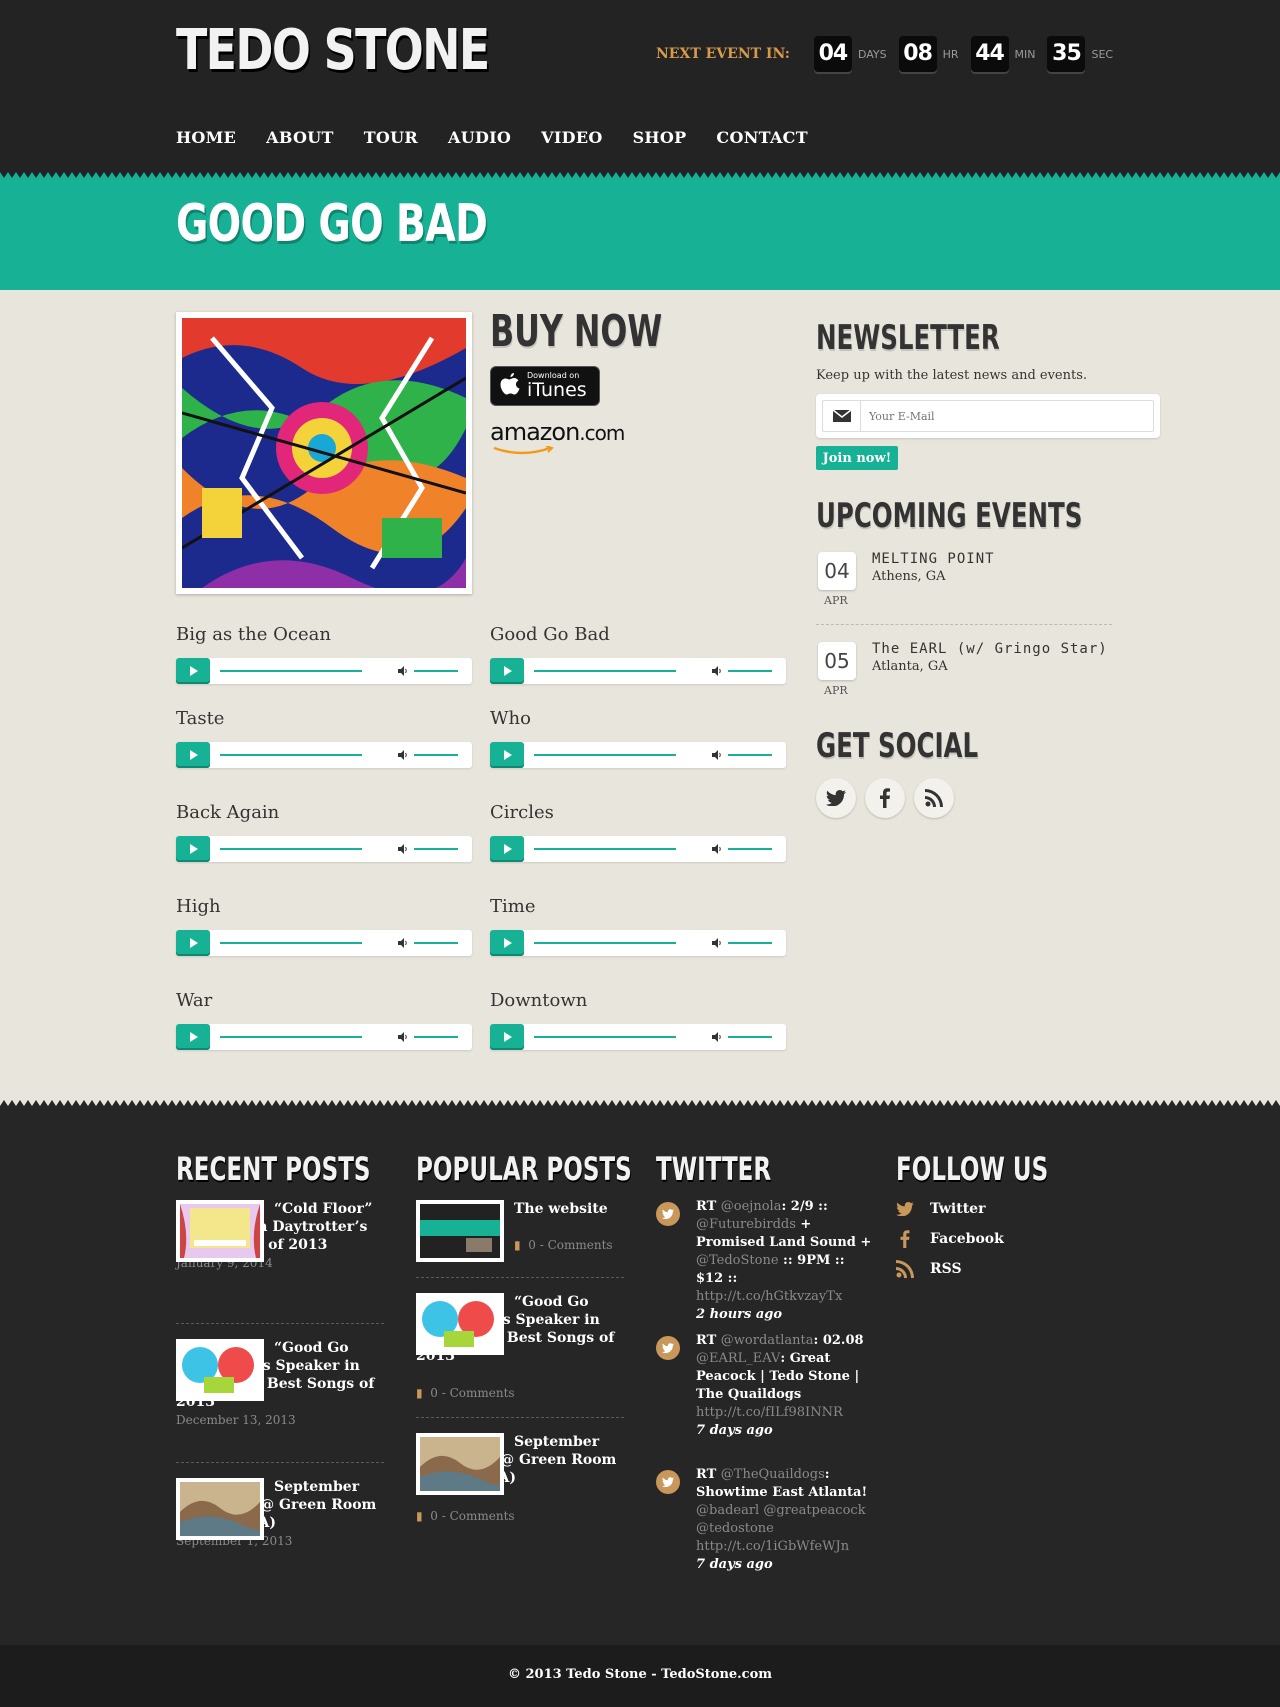  I want to click on nav-home: HOME, so click(206, 137).